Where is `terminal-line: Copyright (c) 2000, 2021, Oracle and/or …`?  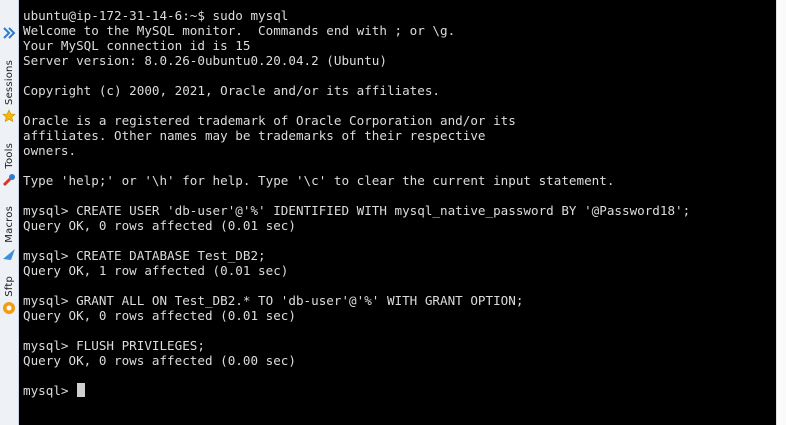
terminal-line: Copyright (c) 2000, 2021, Oracle and/or … is located at coordinates (232, 90).